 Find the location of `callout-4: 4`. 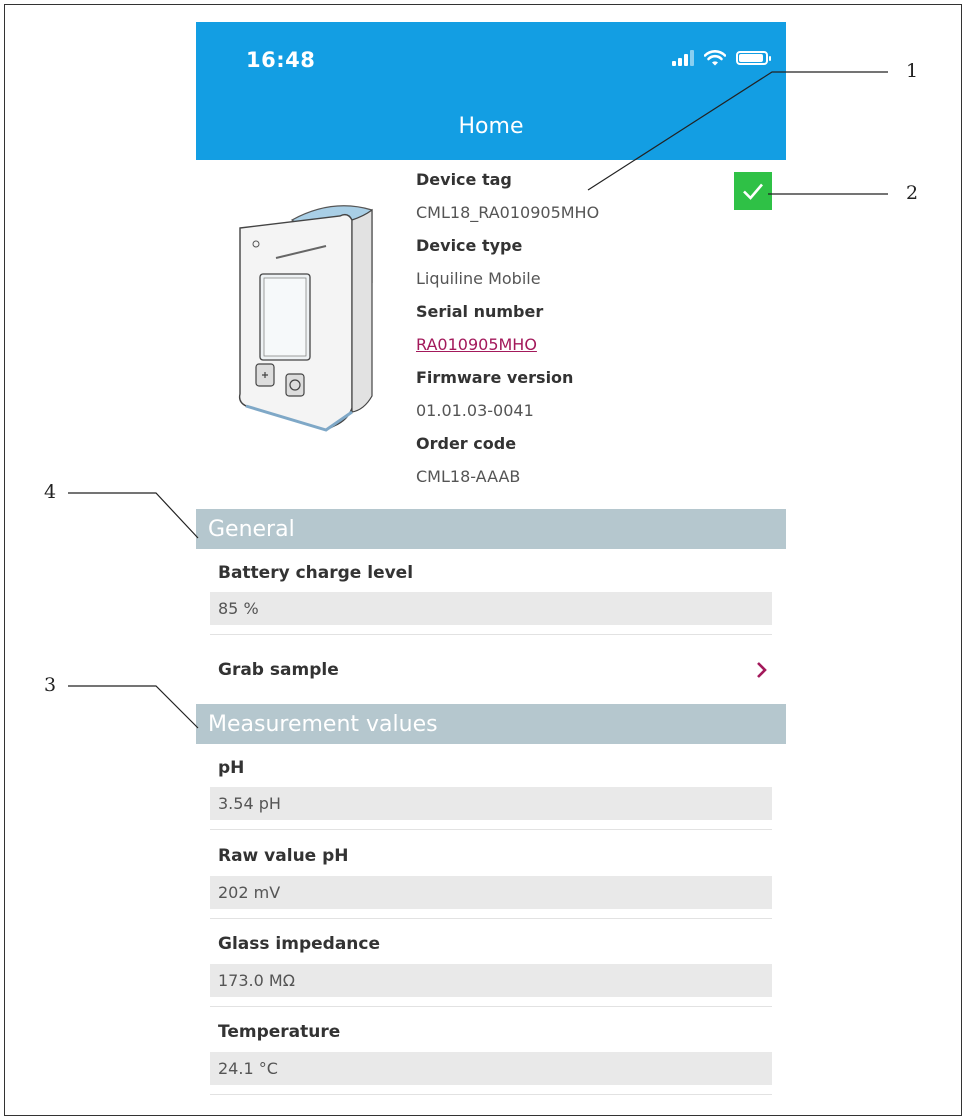

callout-4: 4 is located at coordinates (50, 492).